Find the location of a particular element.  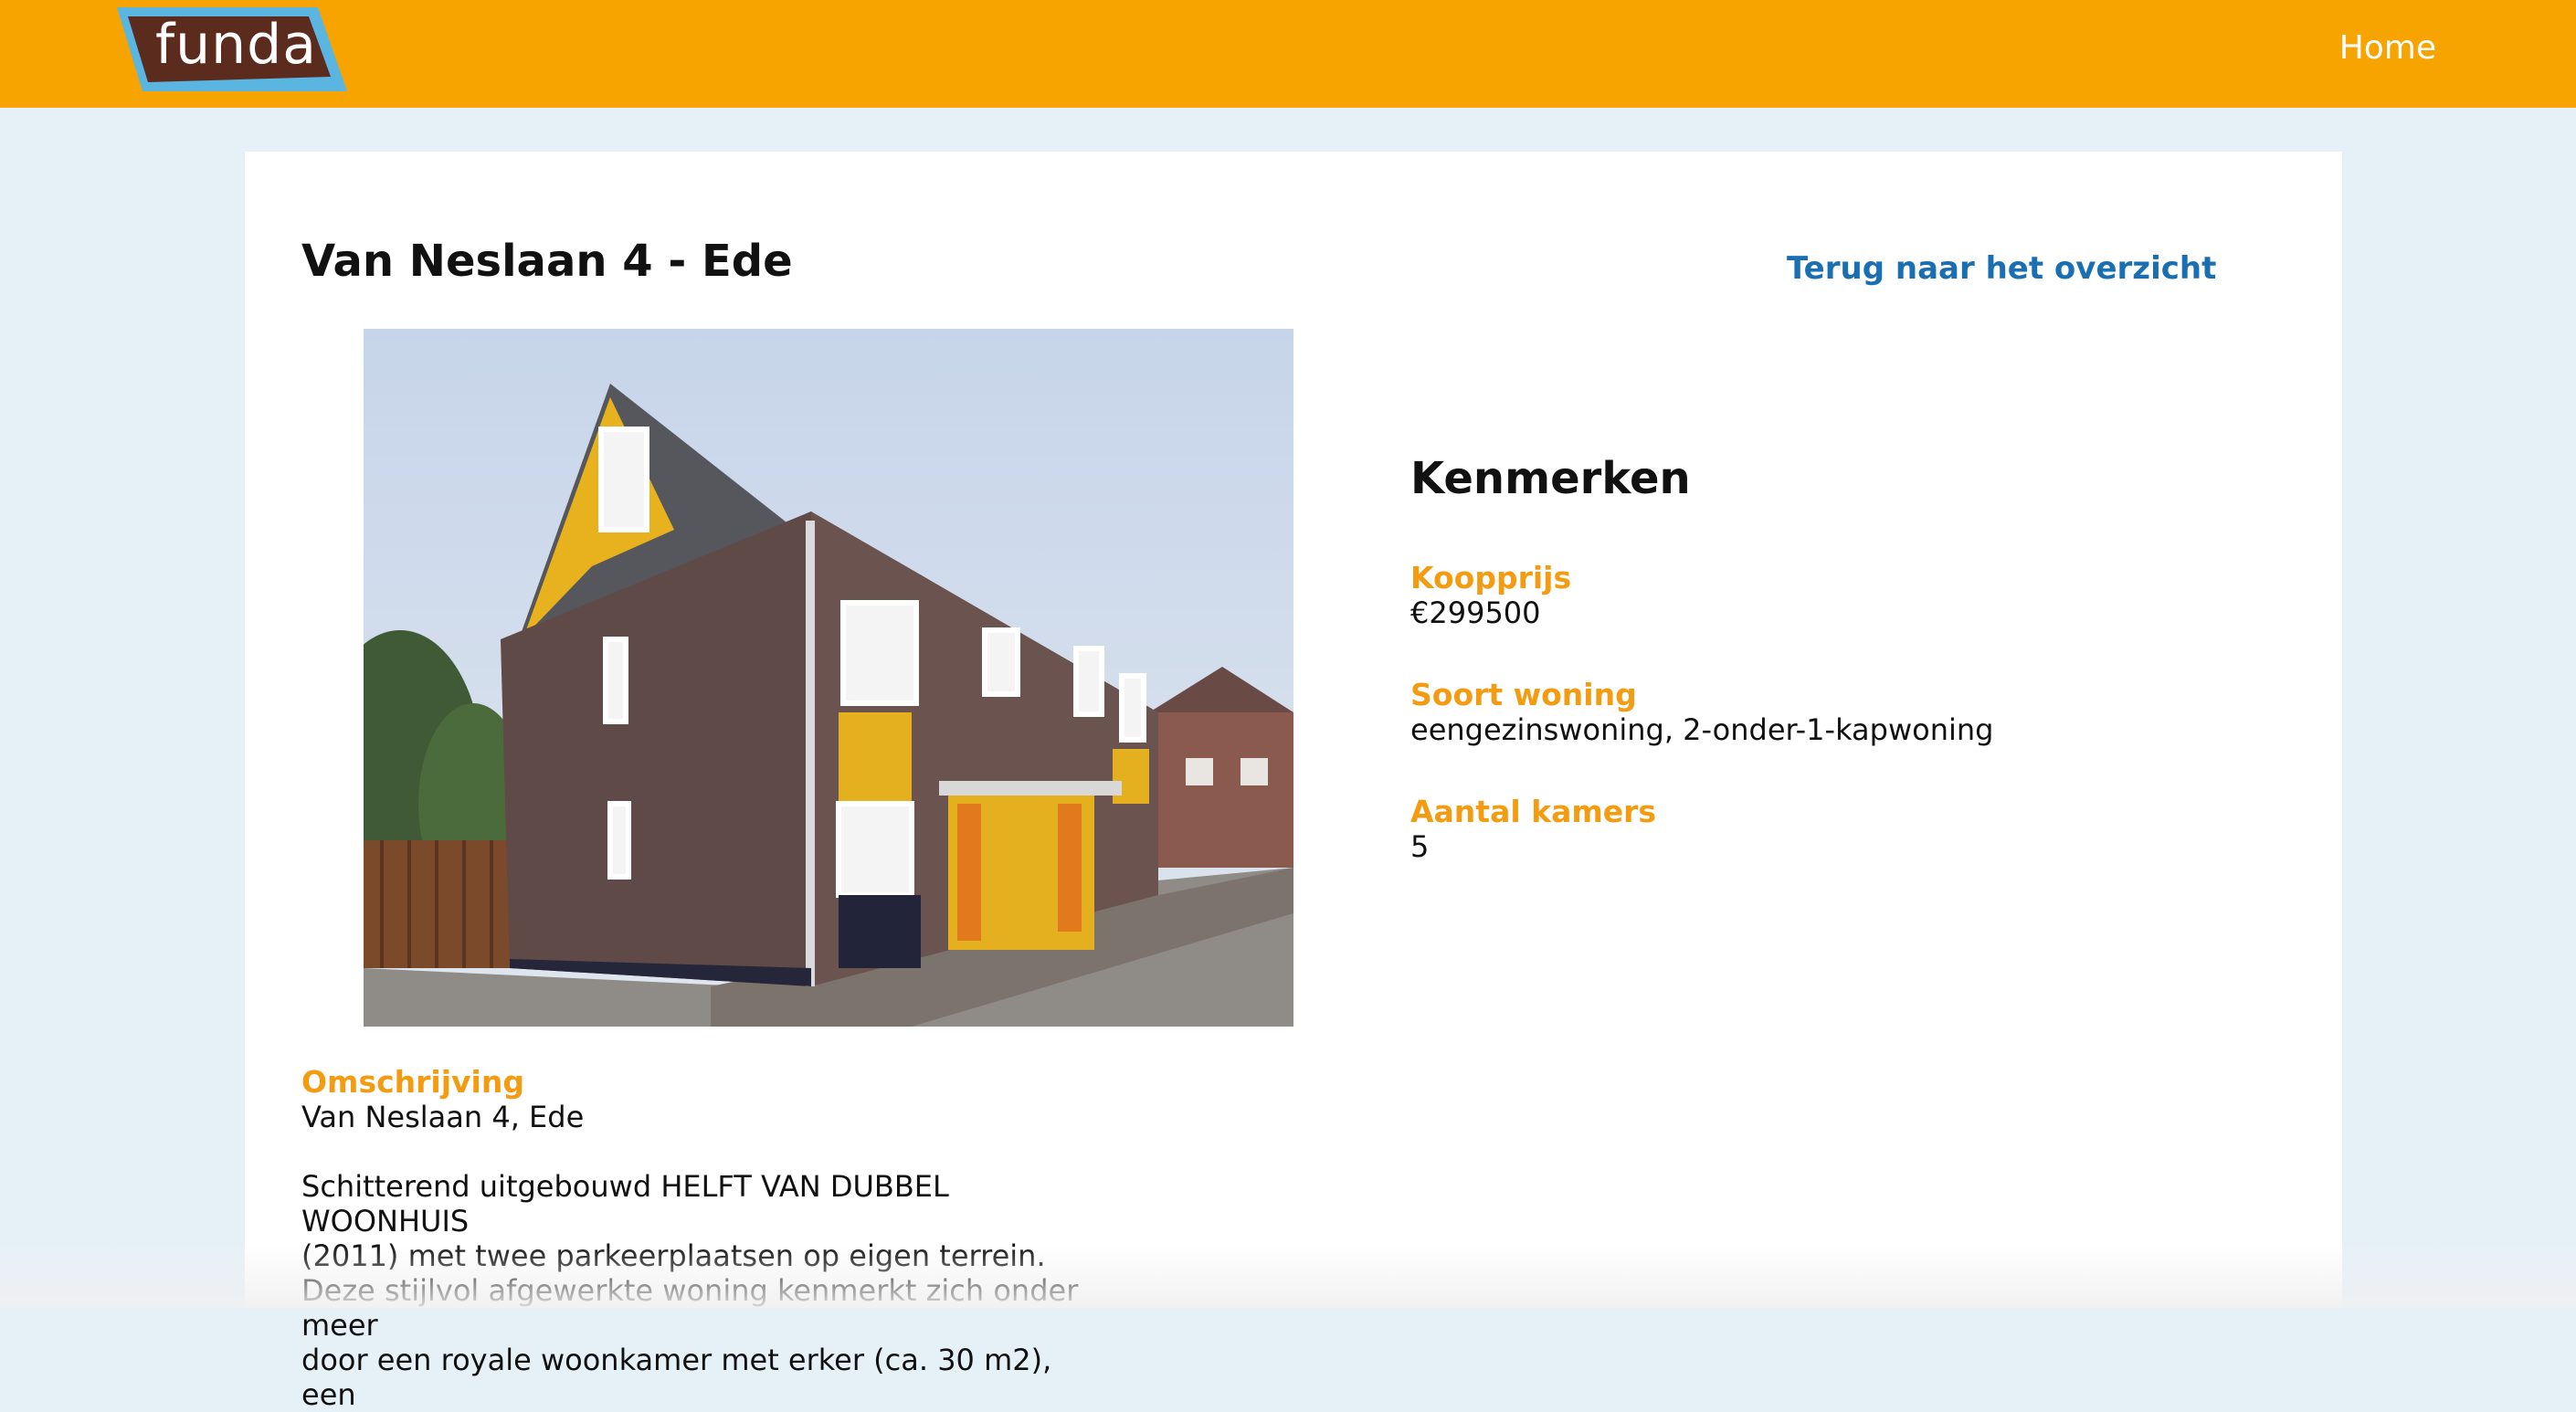

feature-label: Aantal kamers is located at coordinates (1533, 811).